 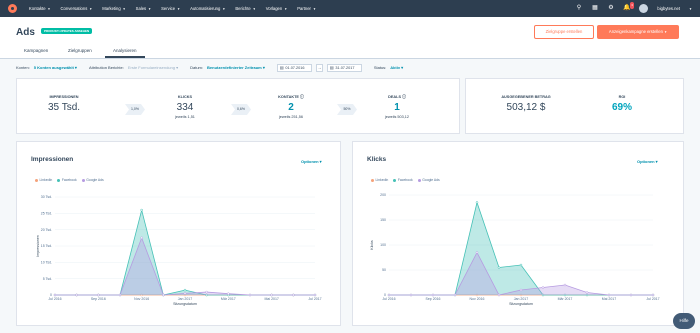 What do you see at coordinates (185, 107) in the screenshot?
I see `clicks-value: 334` at bounding box center [185, 107].